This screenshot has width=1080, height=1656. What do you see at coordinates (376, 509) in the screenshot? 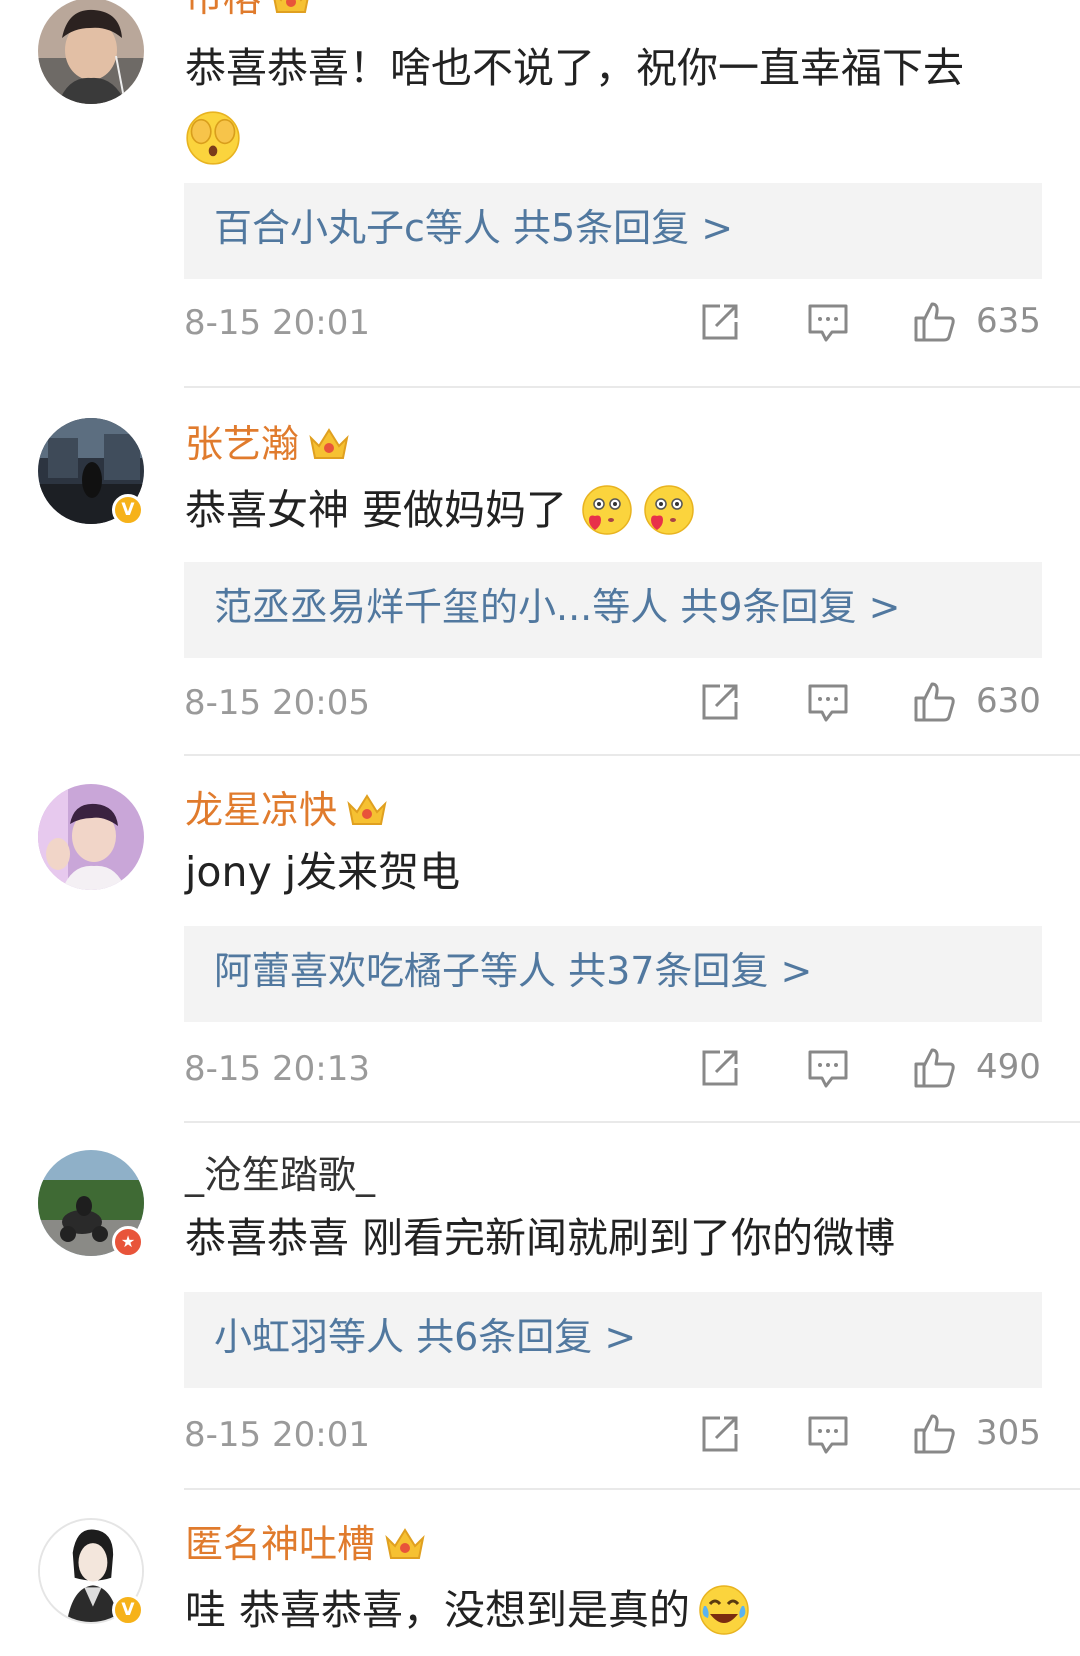
I see `comment-text-content: 恭喜女神 要做妈妈了` at bounding box center [376, 509].